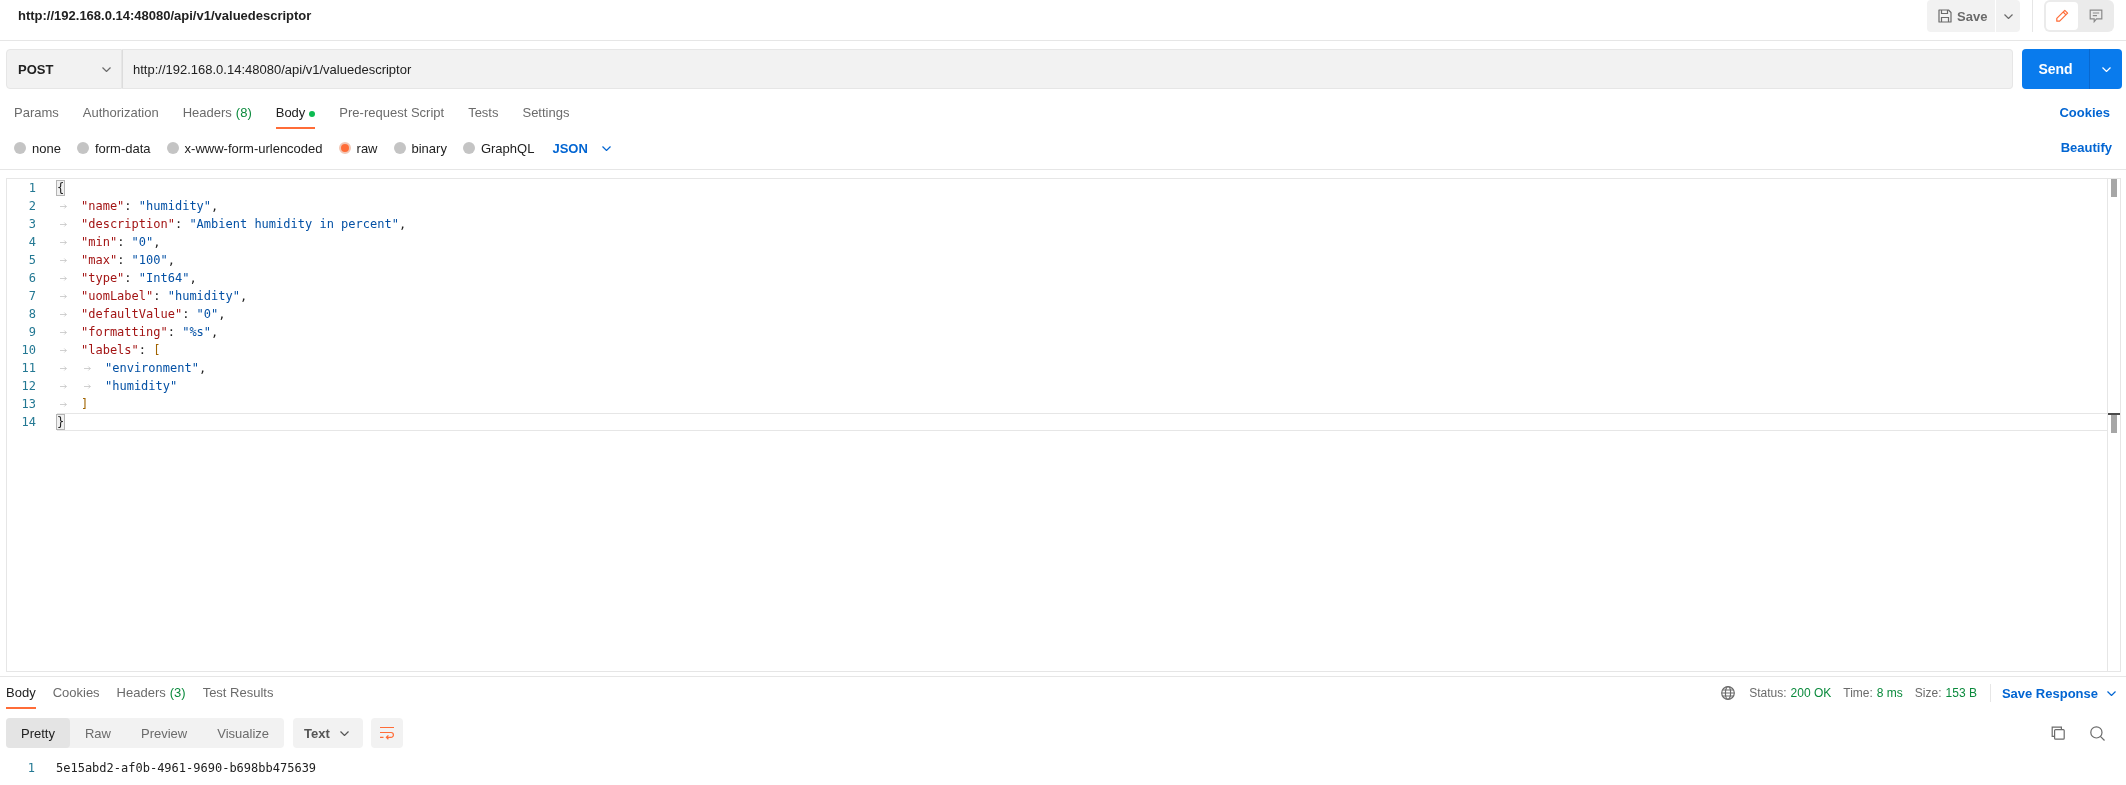 This screenshot has height=785, width=2126. What do you see at coordinates (2097, 733) in the screenshot?
I see `search-icon` at bounding box center [2097, 733].